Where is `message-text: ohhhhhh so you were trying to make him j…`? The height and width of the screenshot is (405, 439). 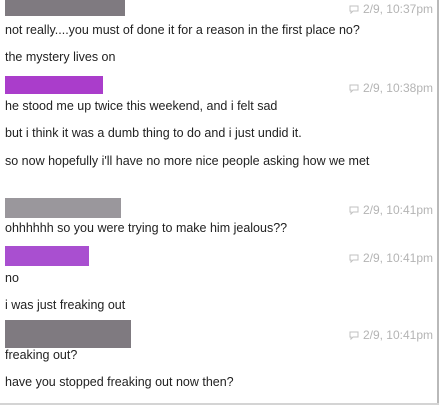
message-text: ohhhhhh so you were trying to make him j… is located at coordinates (146, 228).